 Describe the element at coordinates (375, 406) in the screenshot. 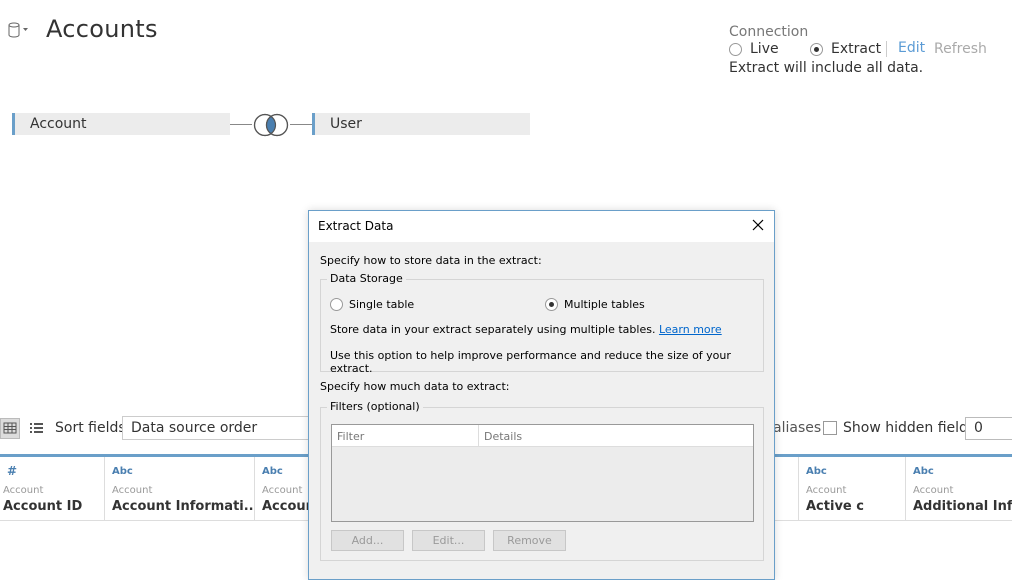

I see `filters-legend: Filters (optional)` at that location.